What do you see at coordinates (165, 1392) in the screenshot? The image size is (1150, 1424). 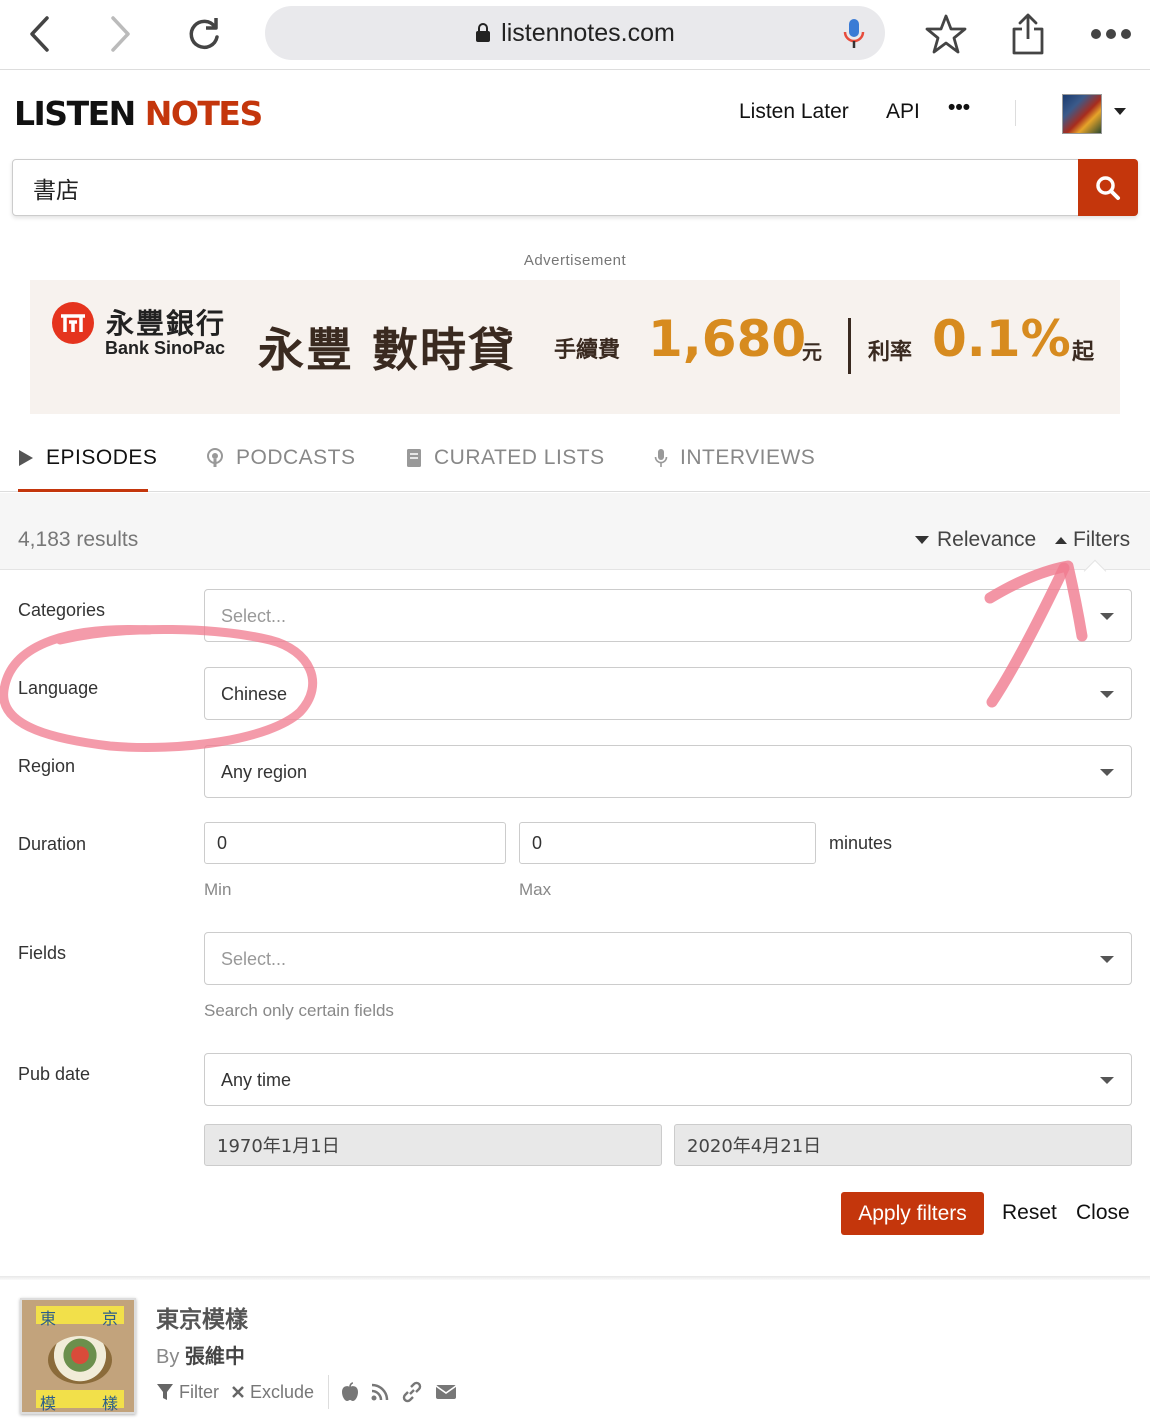 I see `filter-icon` at bounding box center [165, 1392].